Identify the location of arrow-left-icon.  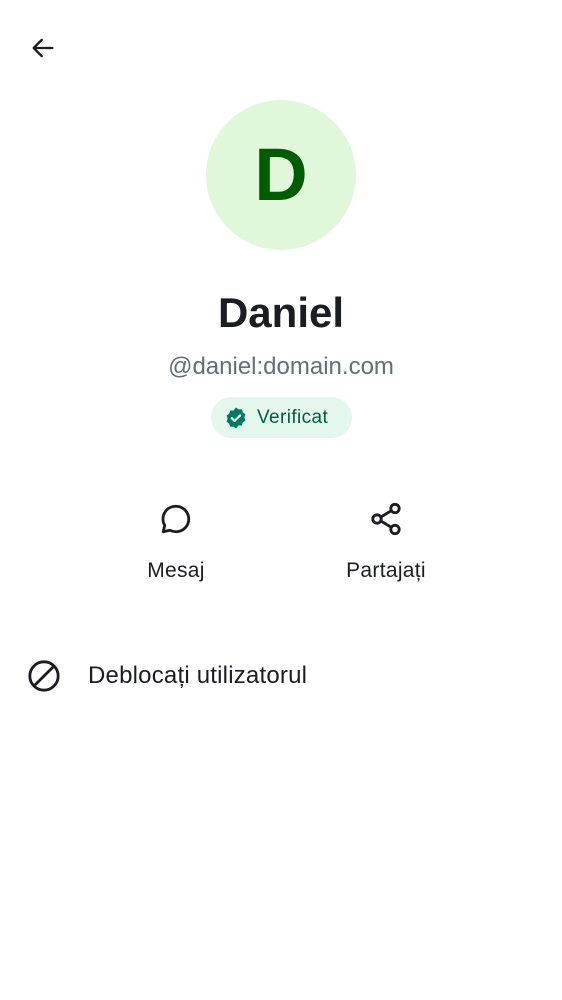
(43, 50).